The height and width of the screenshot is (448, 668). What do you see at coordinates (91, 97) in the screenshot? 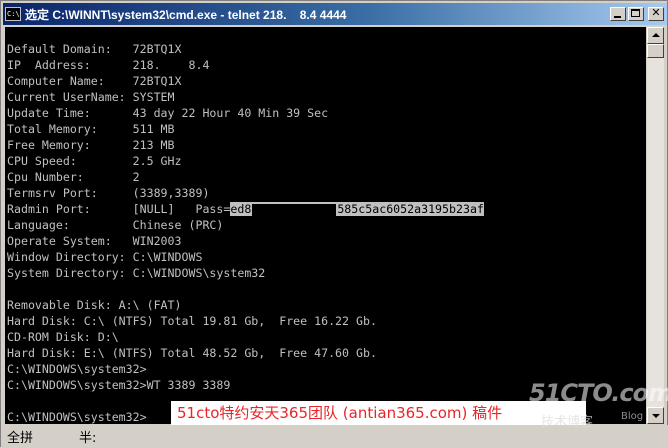
I see `console-line: Current UserName: SYSTEM` at bounding box center [91, 97].